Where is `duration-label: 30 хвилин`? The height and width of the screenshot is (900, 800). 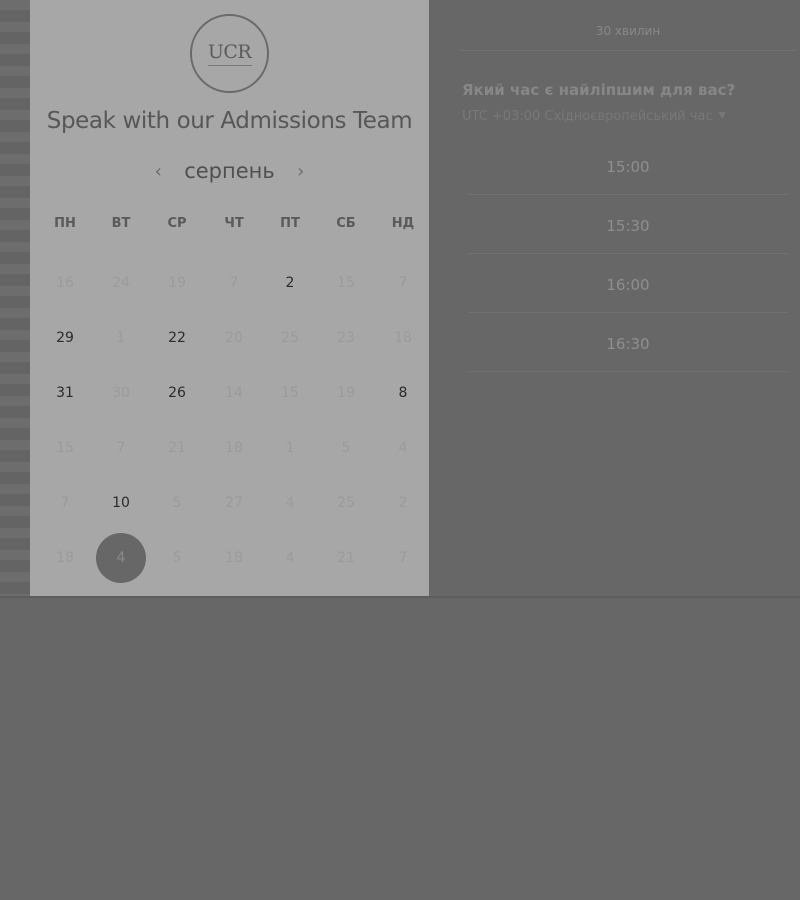 duration-label: 30 хвилин is located at coordinates (628, 31).